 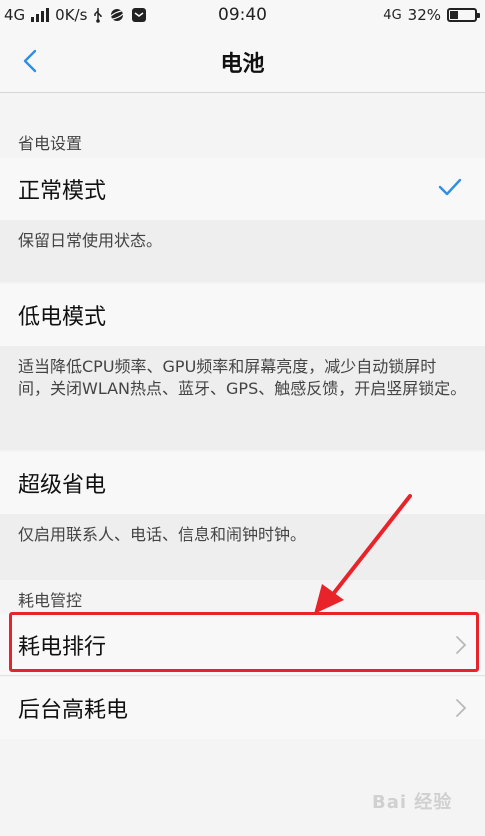 What do you see at coordinates (62, 485) in the screenshot?
I see `mode-title: 超级省电` at bounding box center [62, 485].